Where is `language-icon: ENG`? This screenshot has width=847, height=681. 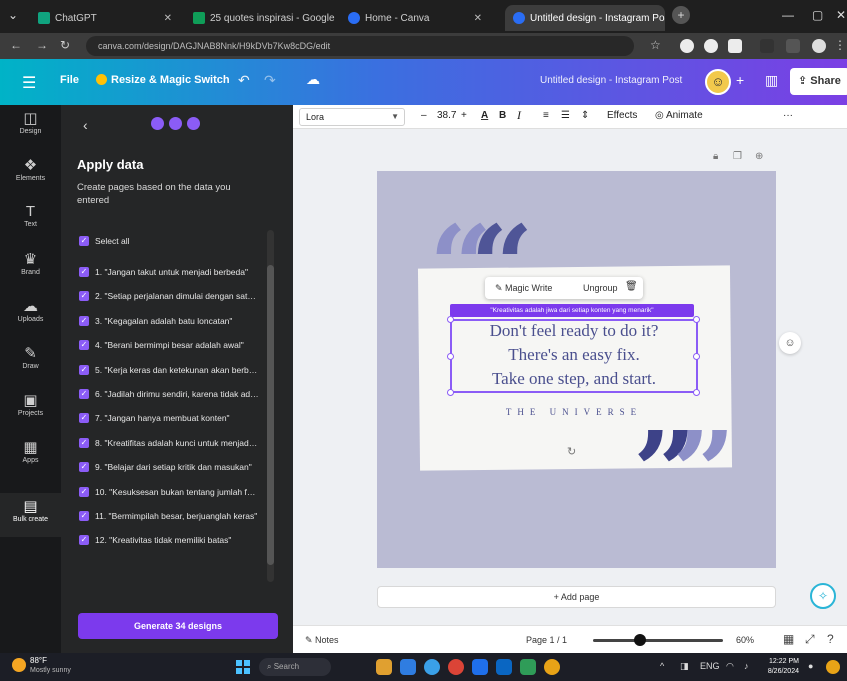 language-icon: ENG is located at coordinates (710, 666).